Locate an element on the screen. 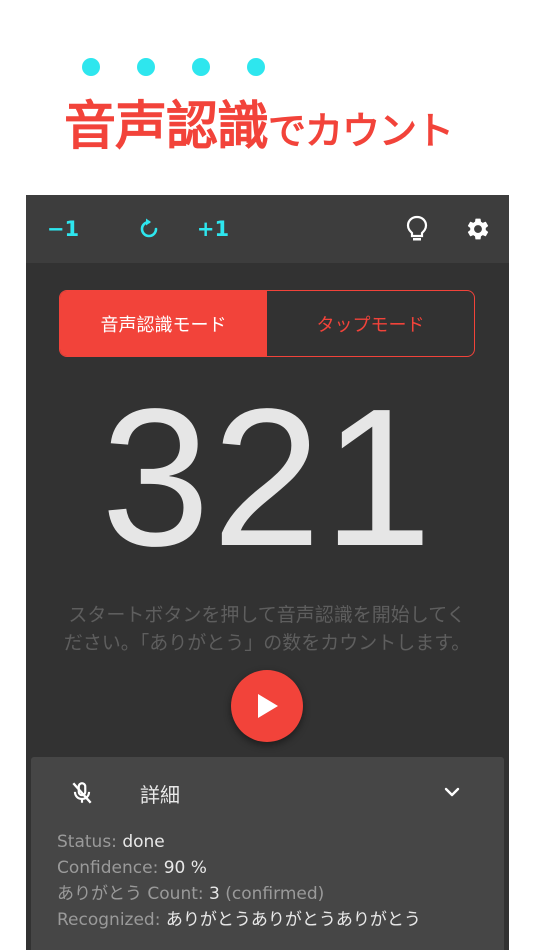 Image resolution: width=534 pixels, height=950 pixels. count-row: ありがとう Count: 3 (confirmed) is located at coordinates (277, 894).